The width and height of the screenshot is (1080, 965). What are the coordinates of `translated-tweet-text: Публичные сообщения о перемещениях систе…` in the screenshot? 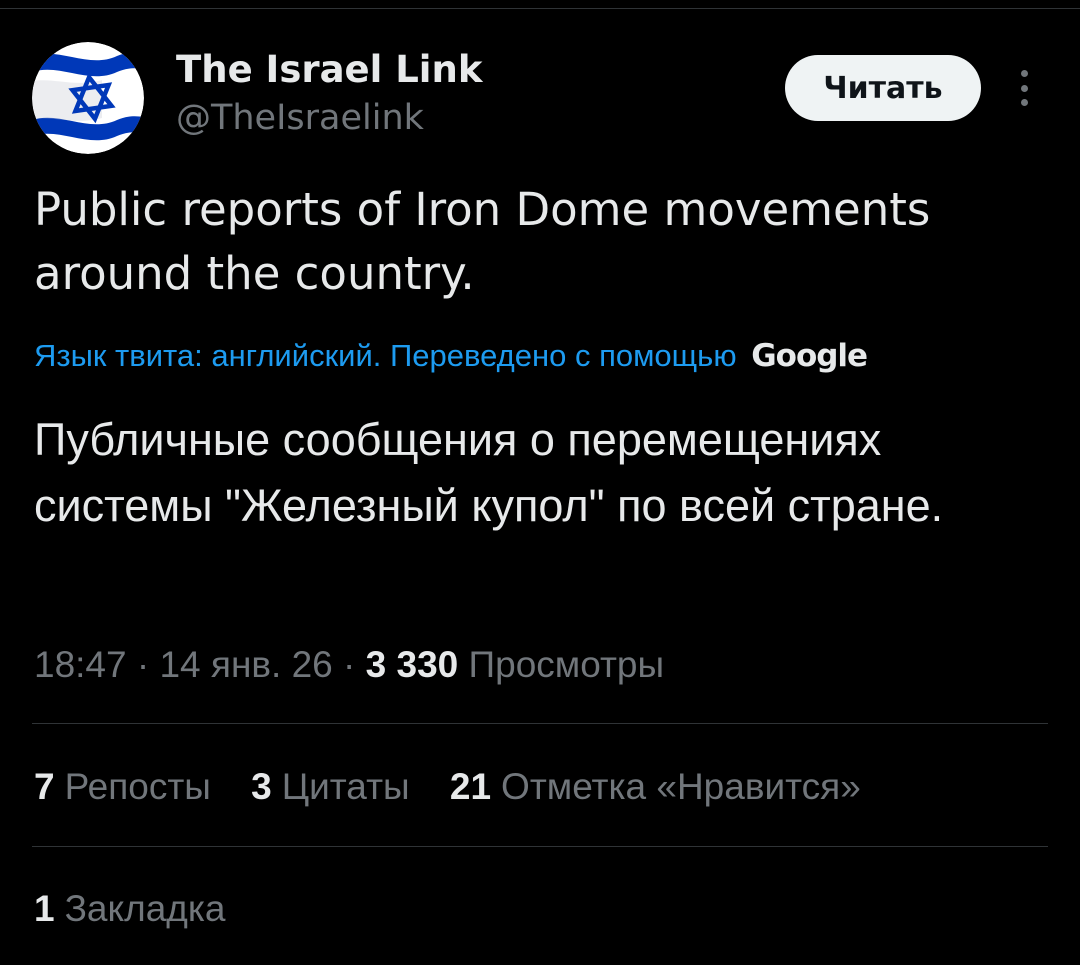 It's located at (489, 472).